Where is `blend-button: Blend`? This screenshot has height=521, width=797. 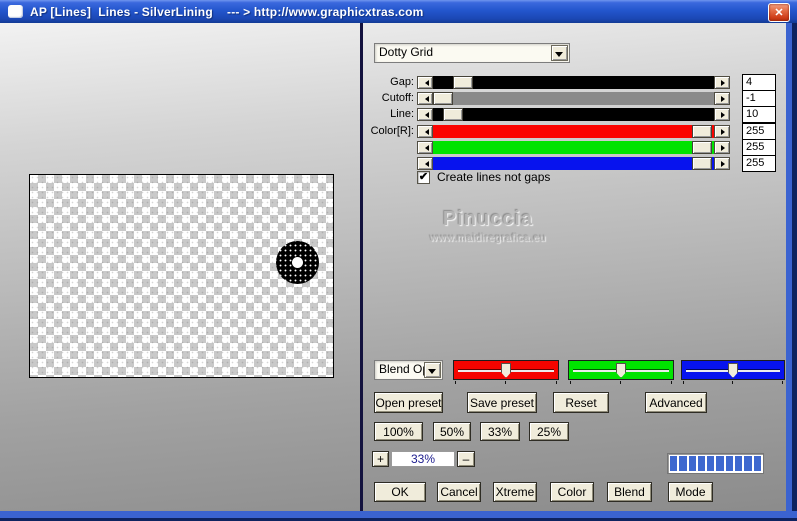
blend-button: Blend is located at coordinates (629, 492).